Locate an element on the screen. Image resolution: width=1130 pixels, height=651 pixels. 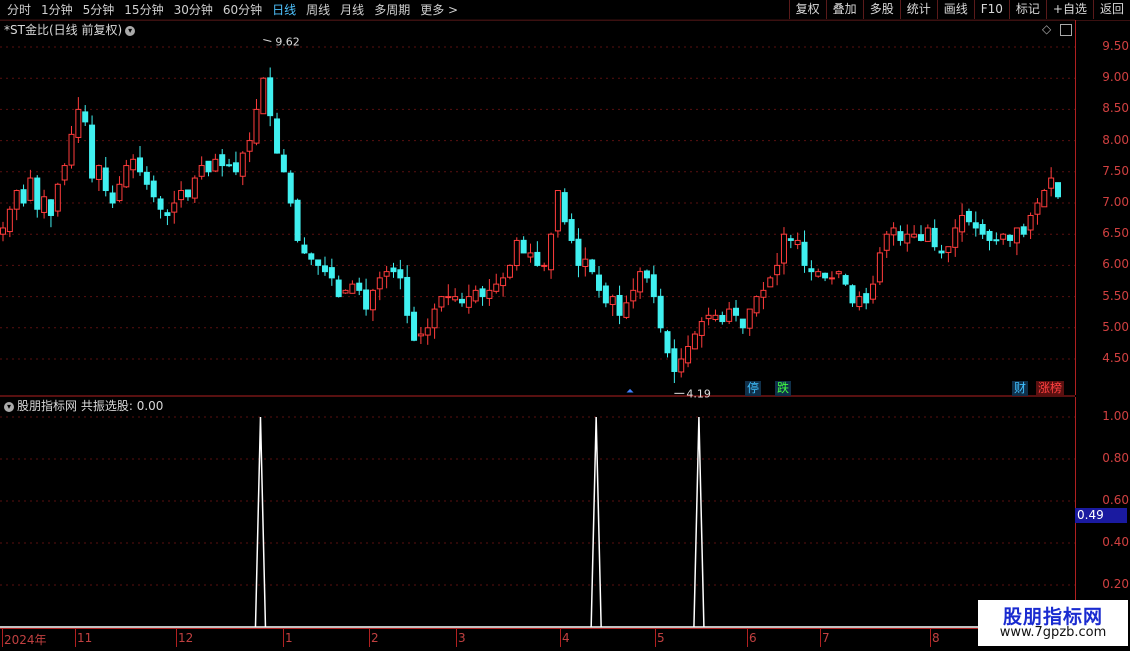
watermark: 股朋指标网 www.7gpzb.com is located at coordinates (1053, 623).